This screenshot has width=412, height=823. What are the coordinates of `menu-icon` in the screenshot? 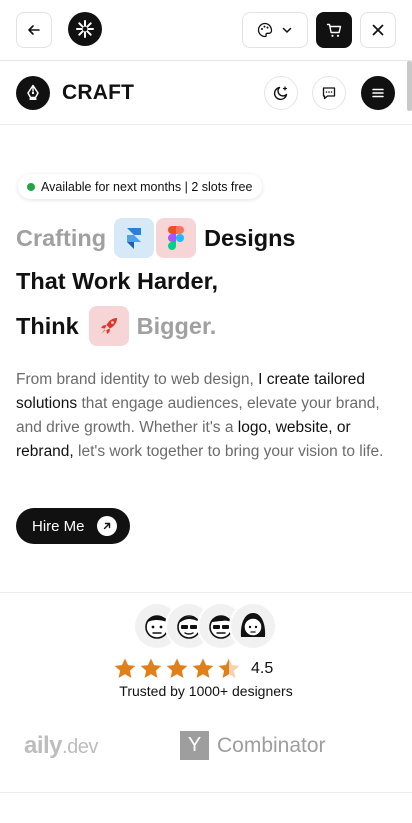 It's located at (378, 93).